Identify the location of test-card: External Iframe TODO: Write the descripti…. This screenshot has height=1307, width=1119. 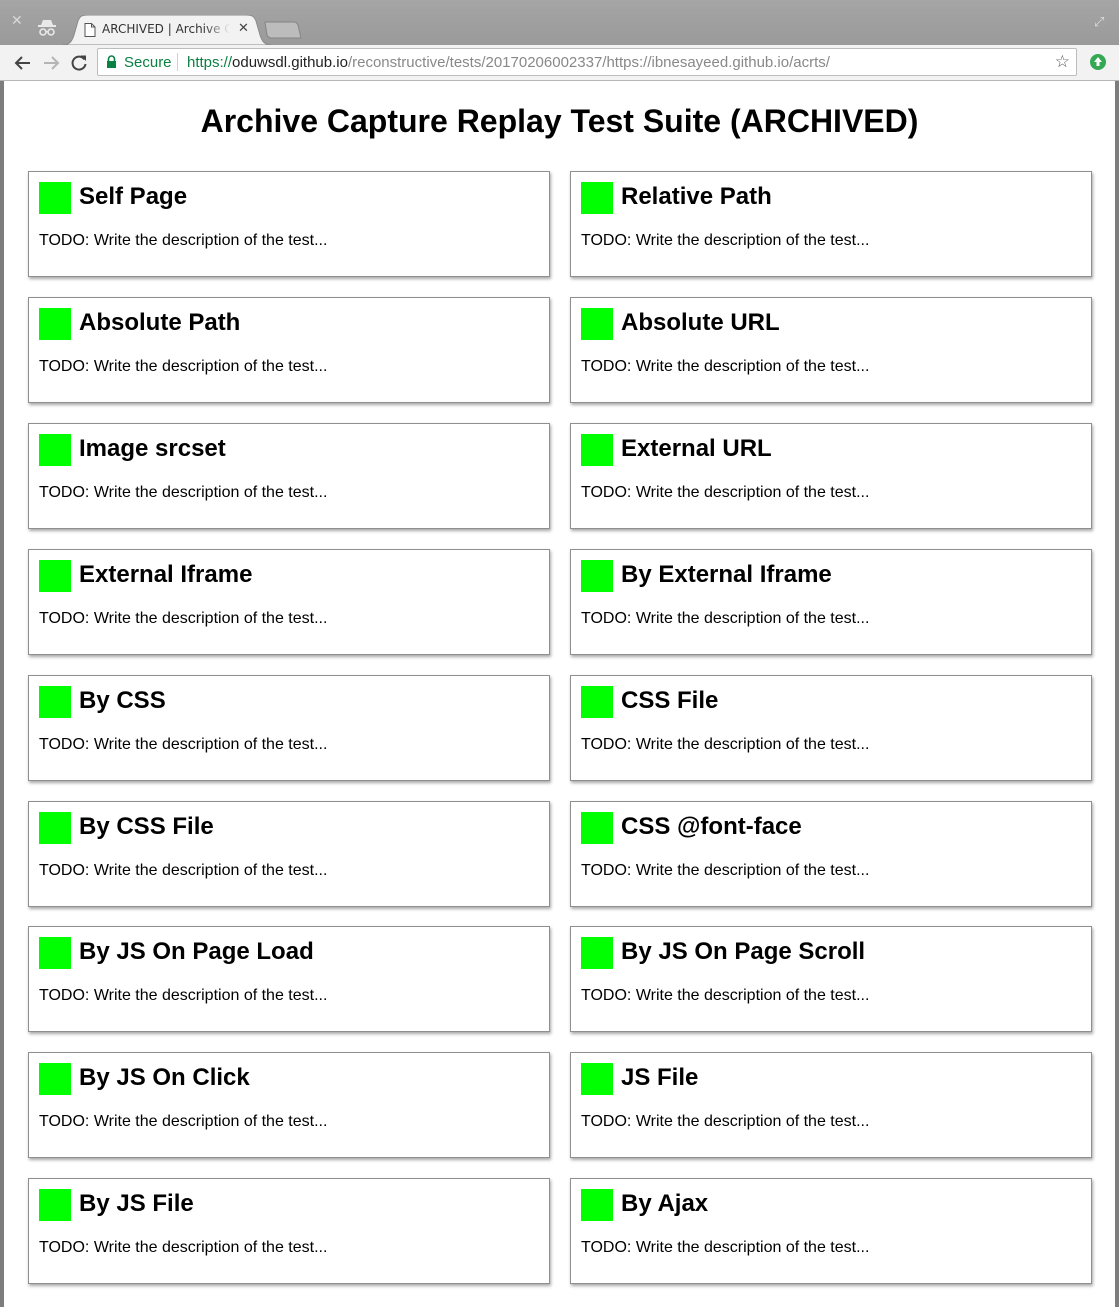
(289, 601).